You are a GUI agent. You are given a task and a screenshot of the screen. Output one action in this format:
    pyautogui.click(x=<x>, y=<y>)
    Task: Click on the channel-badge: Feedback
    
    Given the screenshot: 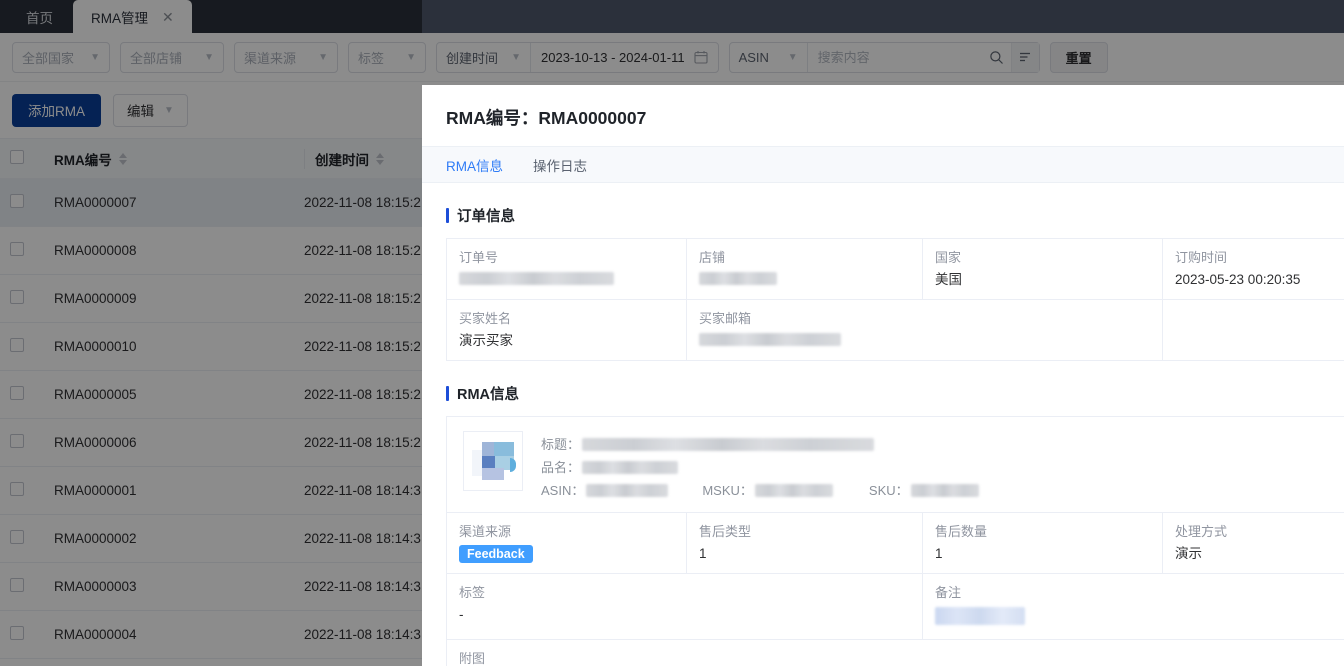 What is the action you would take?
    pyautogui.click(x=496, y=554)
    